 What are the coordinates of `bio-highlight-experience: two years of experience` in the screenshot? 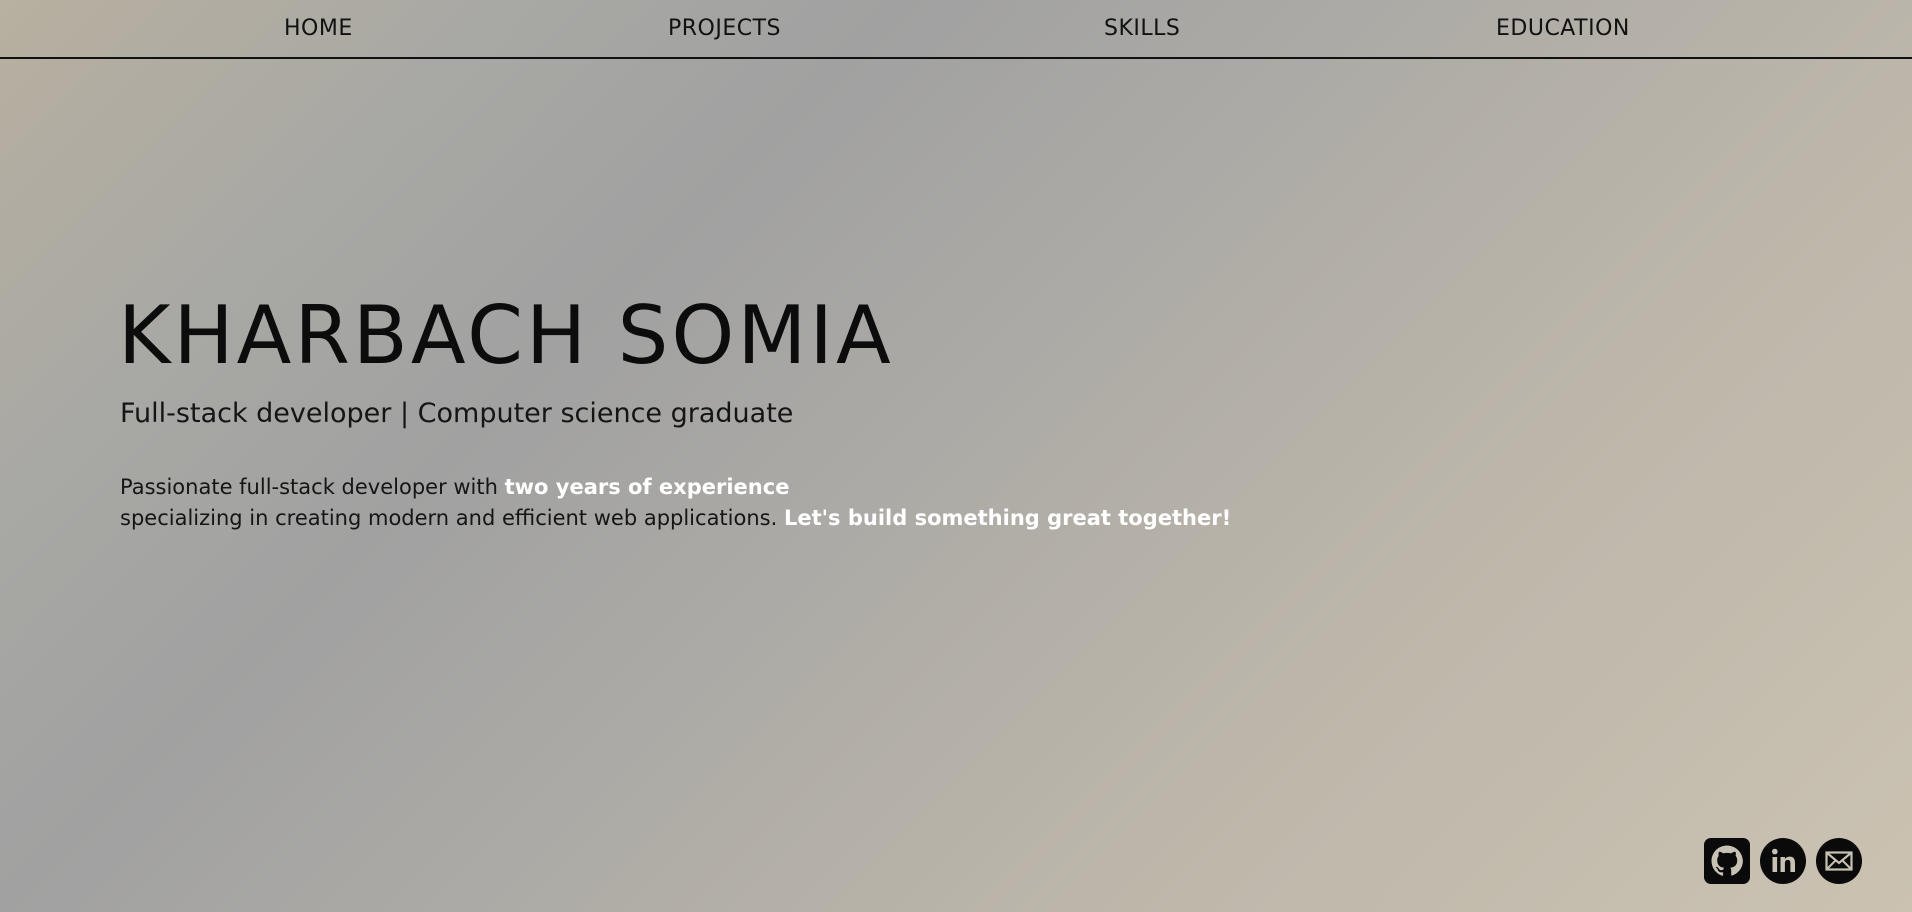 It's located at (647, 487).